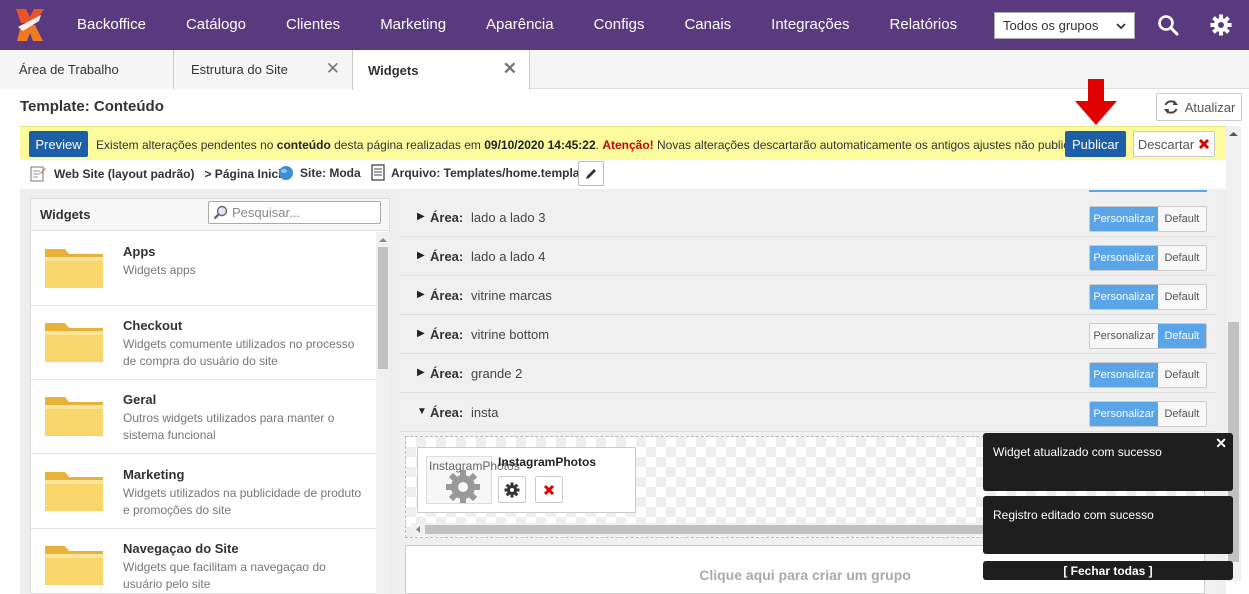 The width and height of the screenshot is (1249, 594). Describe the element at coordinates (65, 214) in the screenshot. I see `widgets-title: Widgets` at that location.